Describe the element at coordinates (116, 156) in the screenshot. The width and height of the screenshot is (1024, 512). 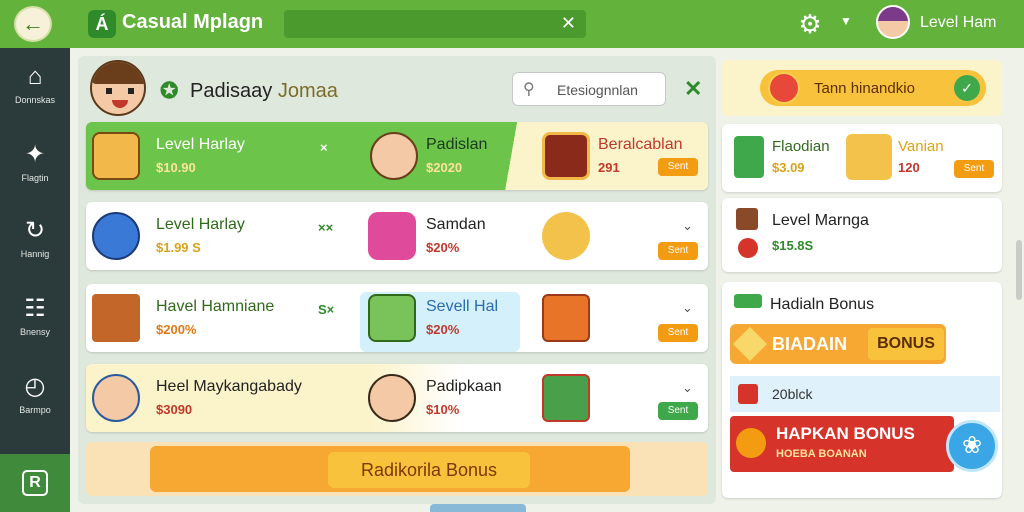
I see `badge-icon` at that location.